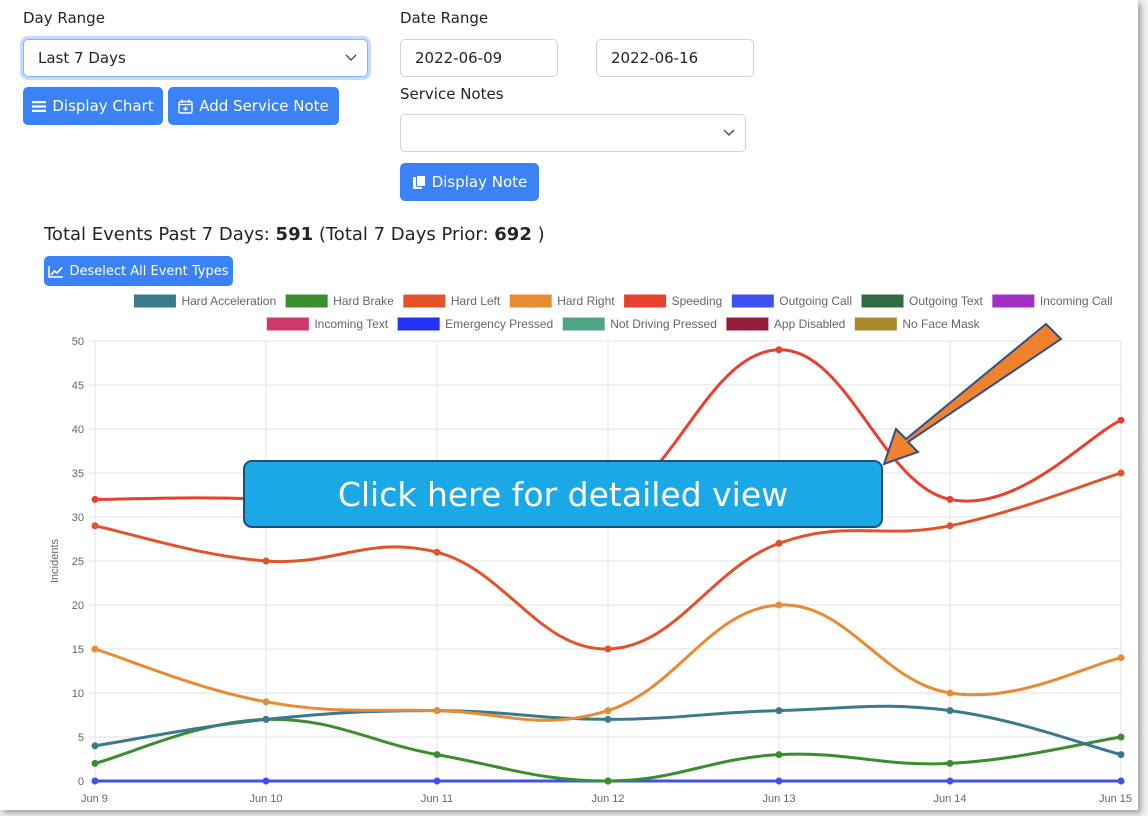  What do you see at coordinates (697, 301) in the screenshot?
I see `legend-label: Speeding` at bounding box center [697, 301].